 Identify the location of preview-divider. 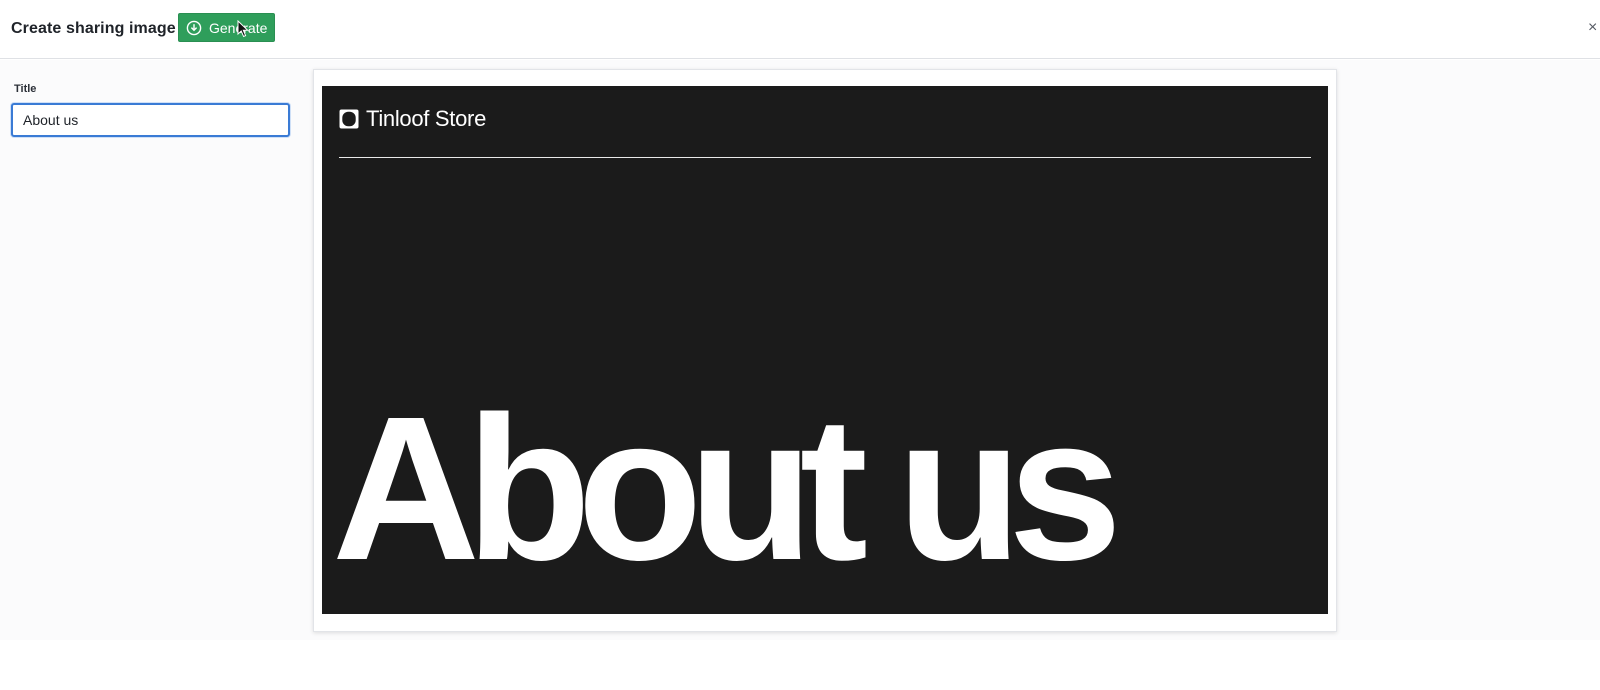
(825, 157).